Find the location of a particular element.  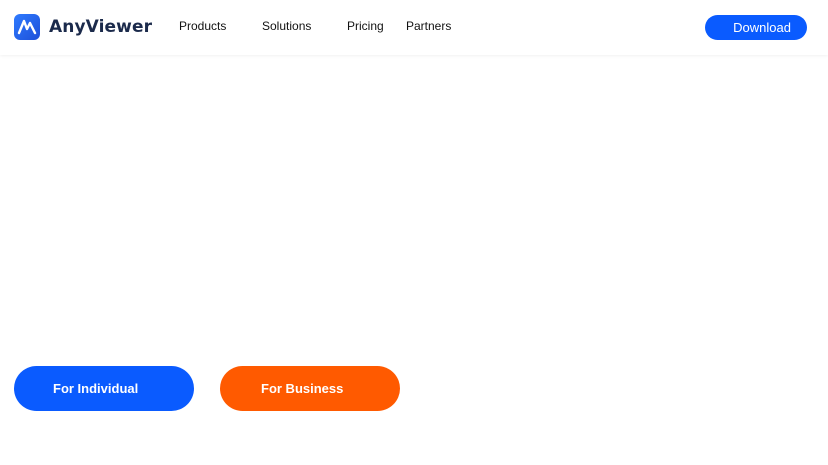

download-button-label: Download is located at coordinates (762, 27).